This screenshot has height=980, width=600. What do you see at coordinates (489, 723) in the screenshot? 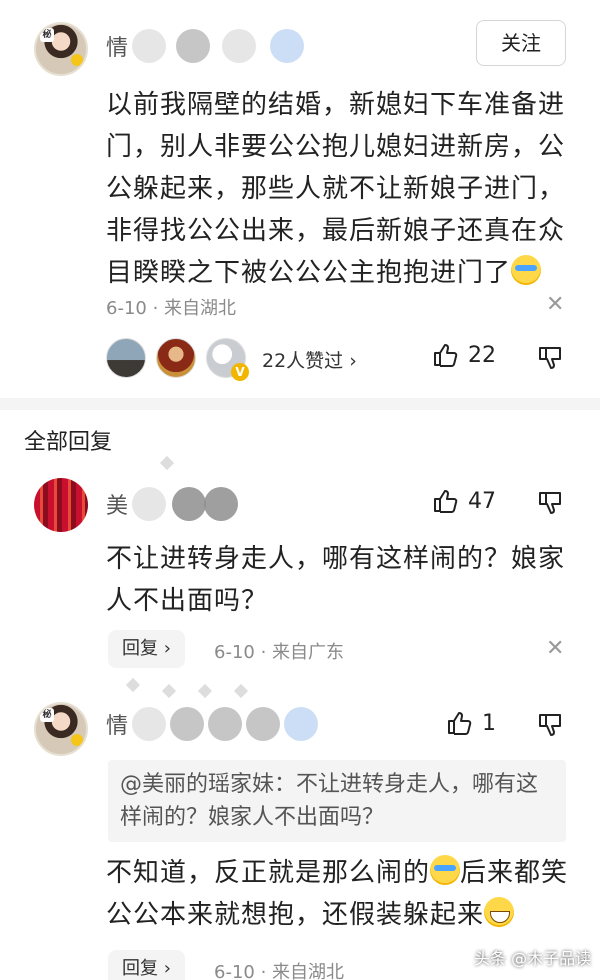
I see `like-count: 1` at bounding box center [489, 723].